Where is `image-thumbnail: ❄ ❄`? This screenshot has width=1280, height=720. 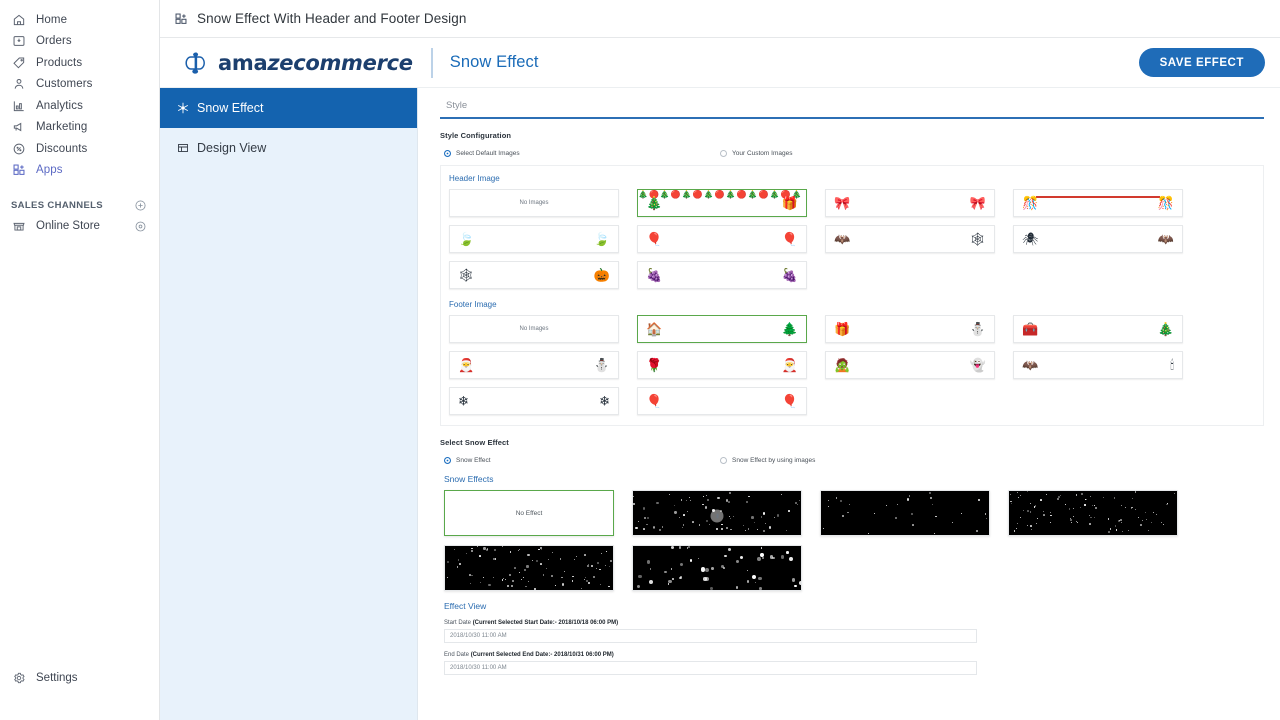 image-thumbnail: ❄ ❄ is located at coordinates (534, 401).